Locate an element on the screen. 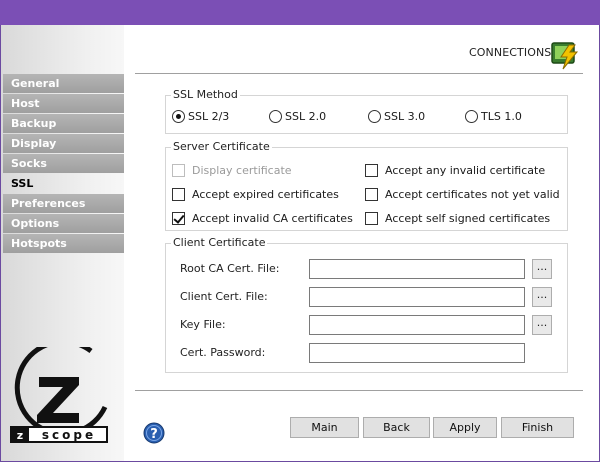  client-certificate-title: Client Certificate is located at coordinates (219, 242).